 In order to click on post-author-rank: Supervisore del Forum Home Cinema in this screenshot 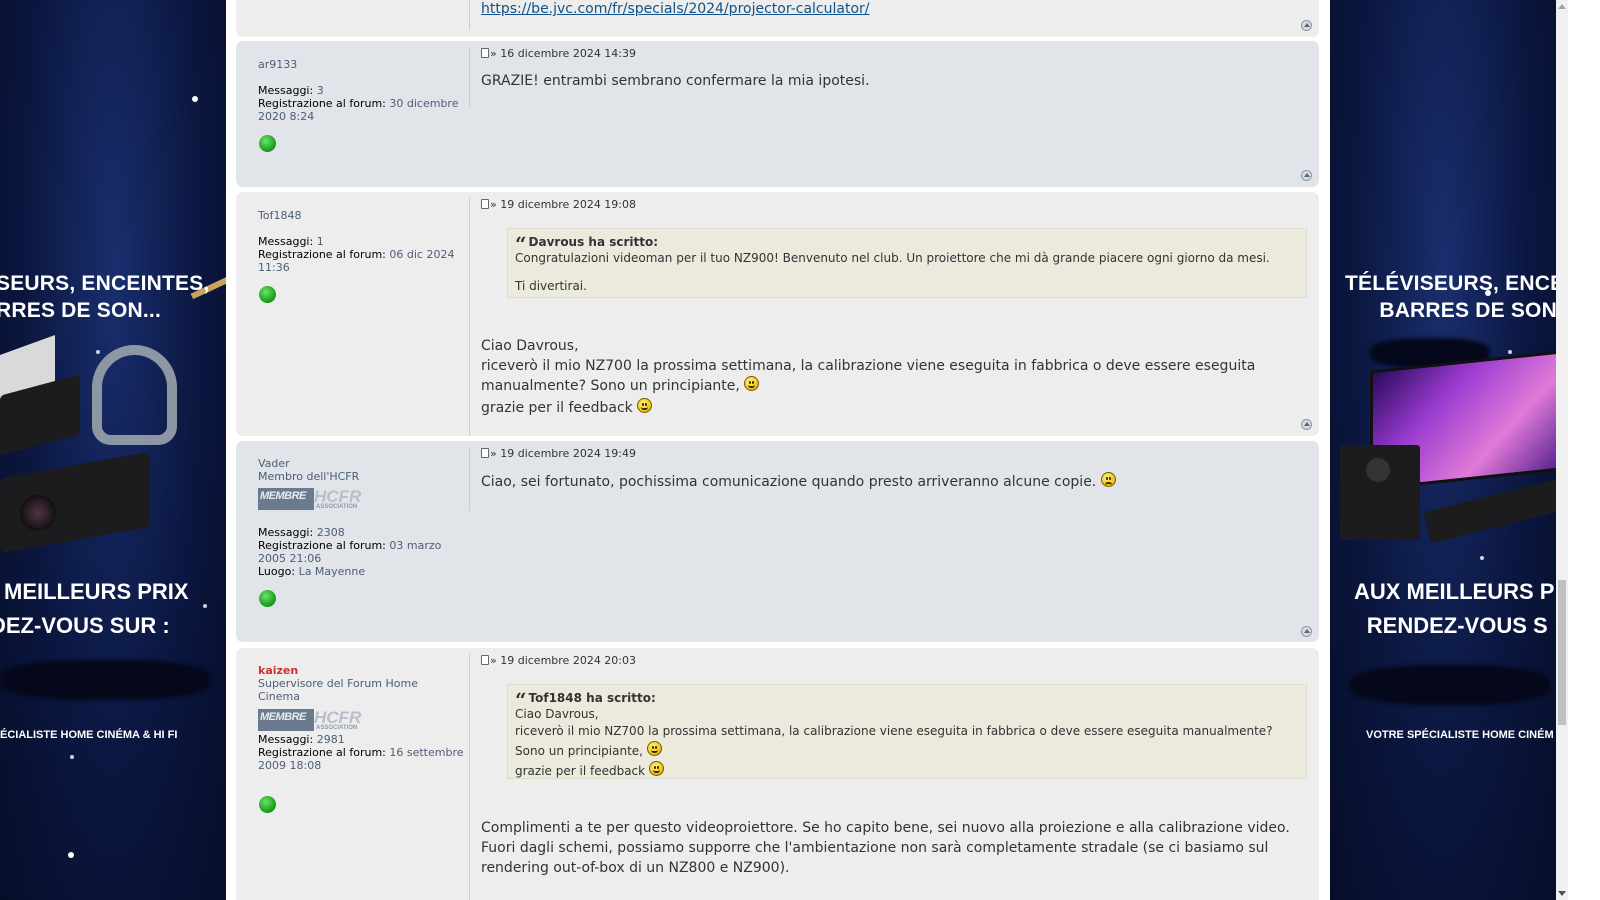, I will do `click(338, 690)`.